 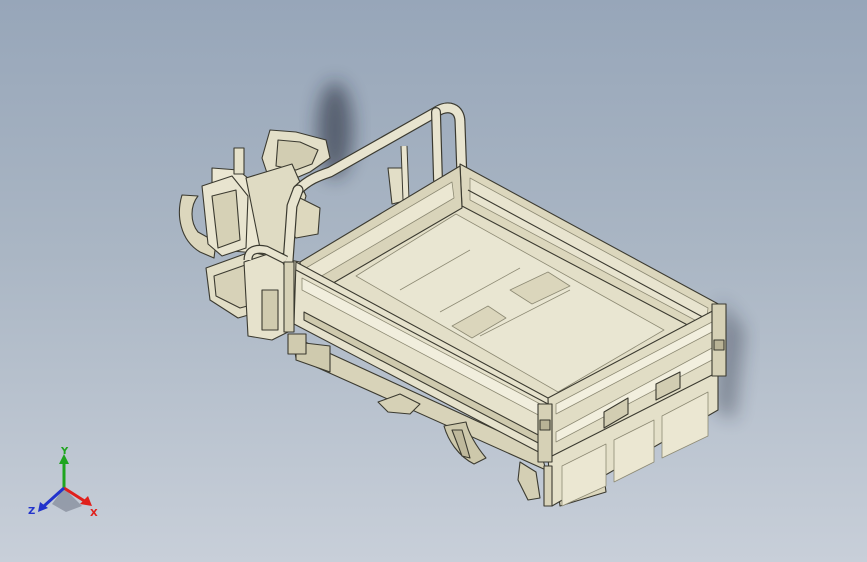 I want to click on x-axis-label: X, so click(x=94, y=513).